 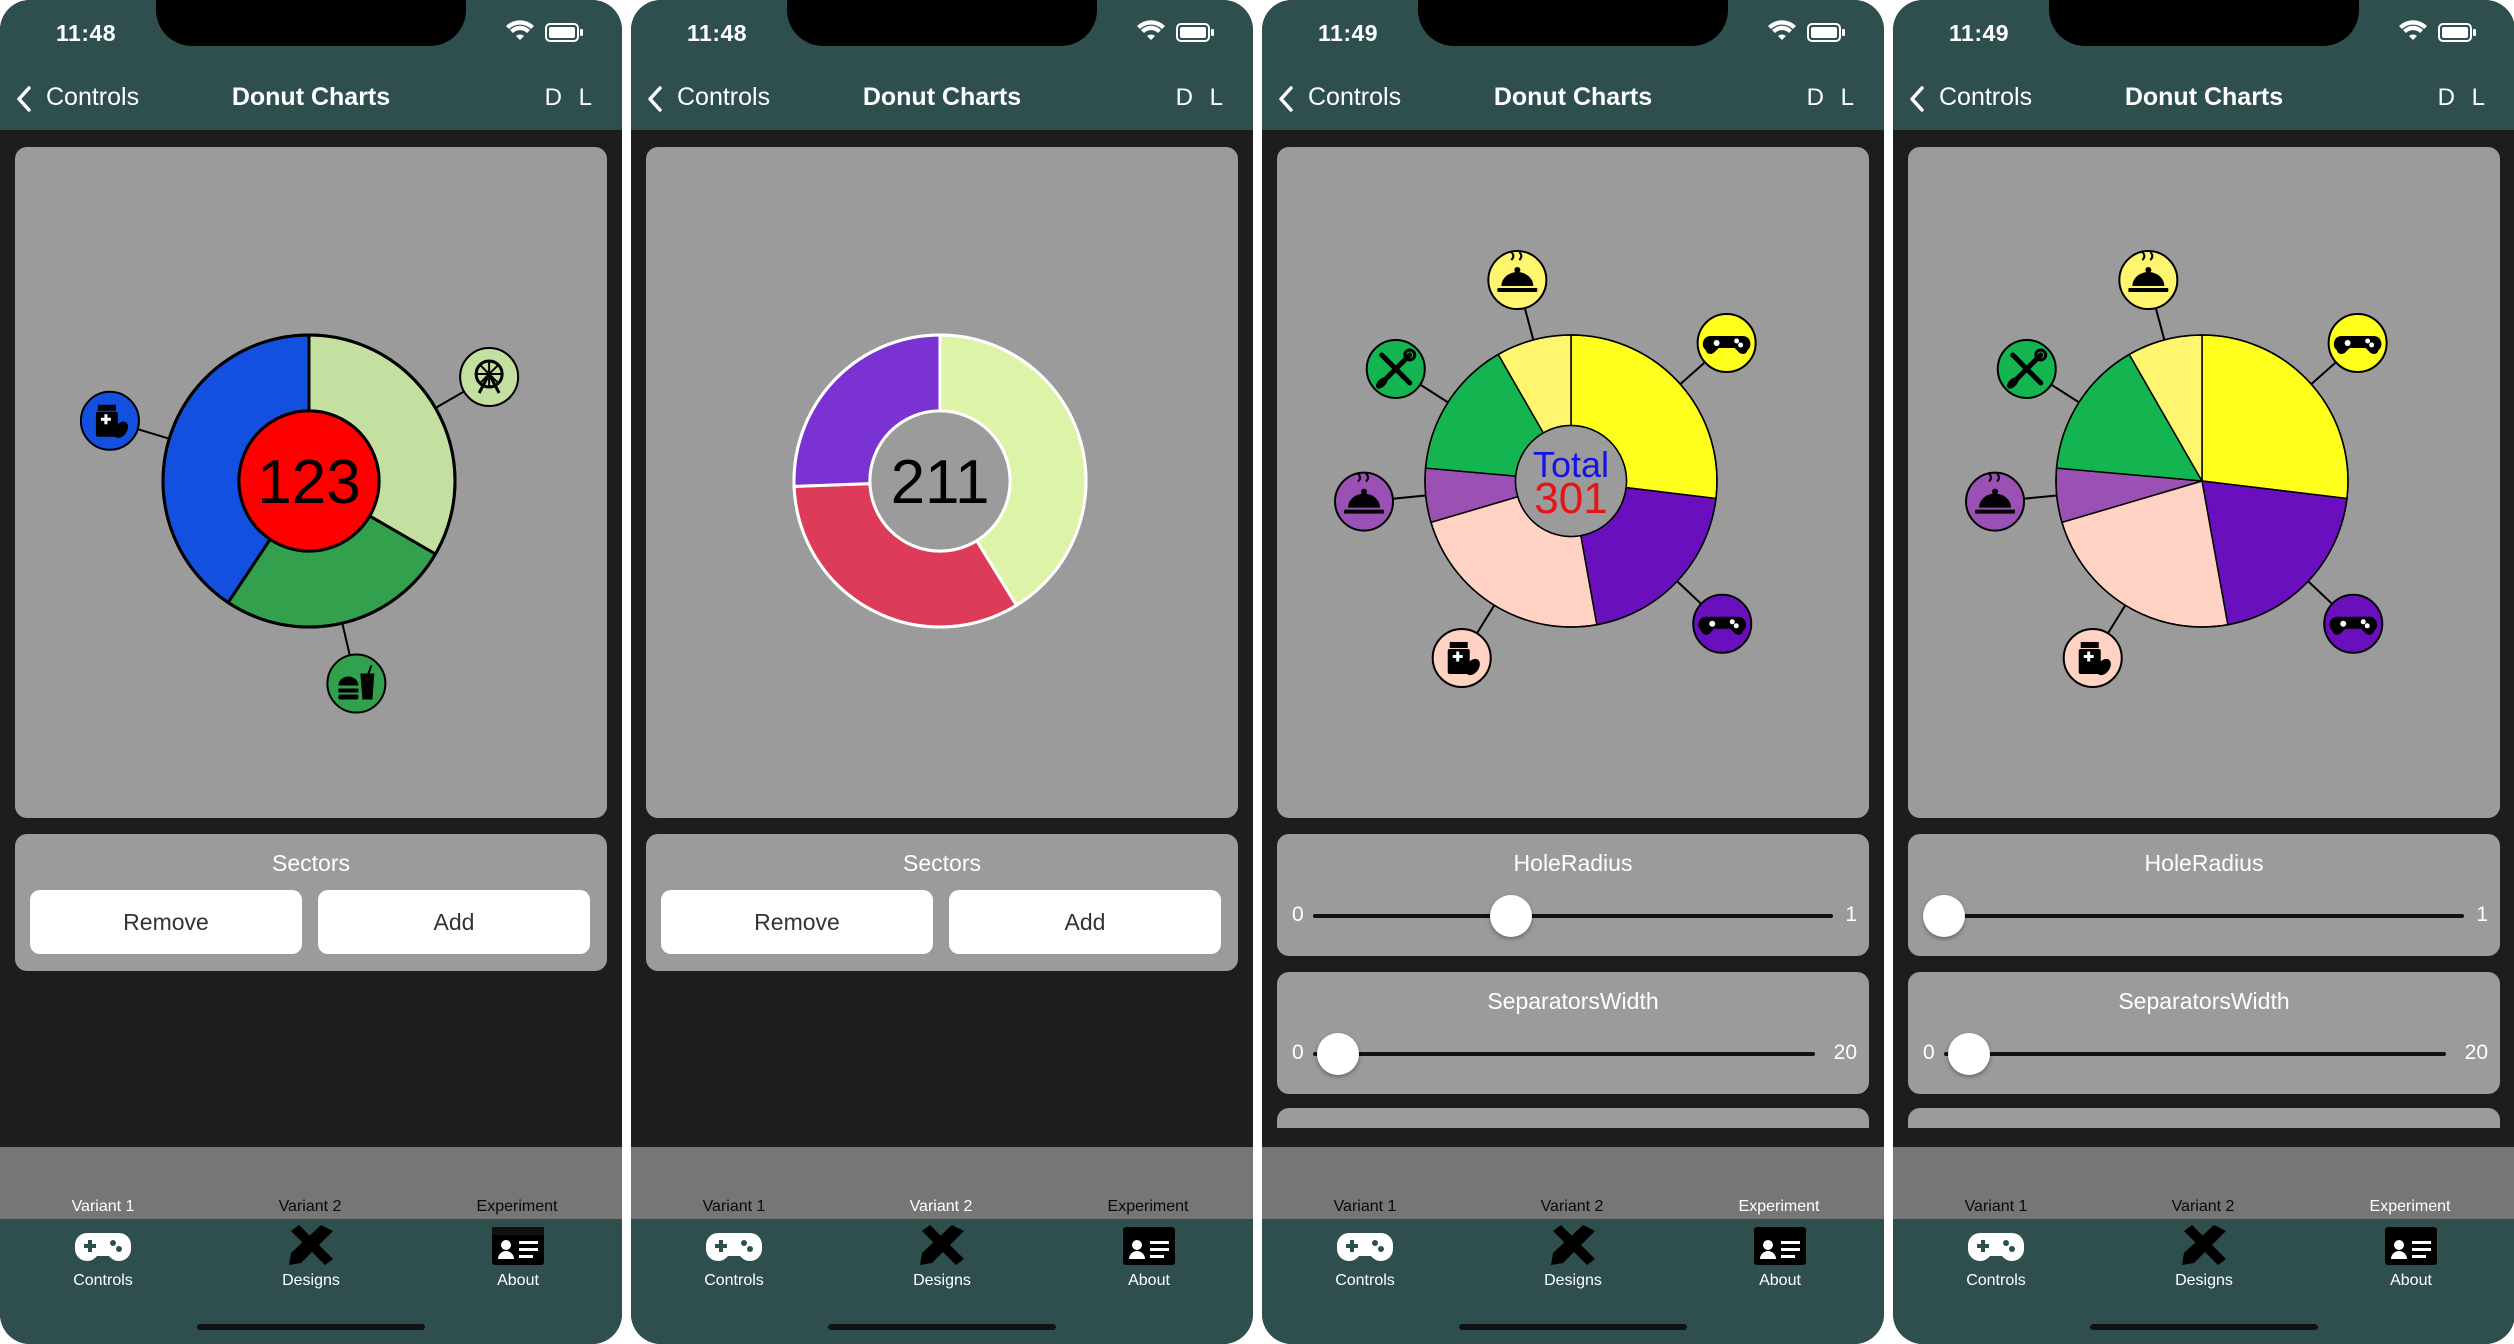 I want to click on sectors-panel: Sectors Remove Add, so click(x=942, y=902).